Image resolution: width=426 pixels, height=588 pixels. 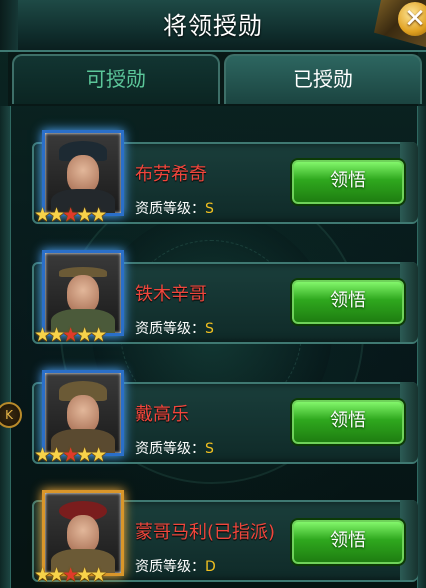 What do you see at coordinates (171, 294) in the screenshot?
I see `general-name: 铁木辛哥` at bounding box center [171, 294].